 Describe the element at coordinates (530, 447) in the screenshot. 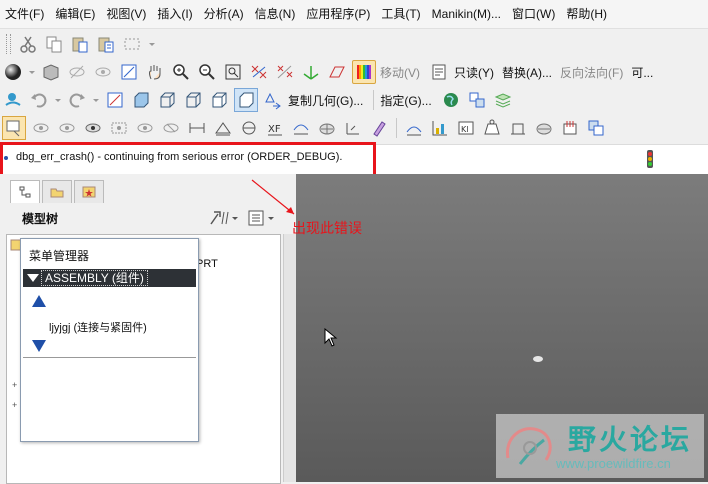

I see `watermark-logo-icon` at that location.